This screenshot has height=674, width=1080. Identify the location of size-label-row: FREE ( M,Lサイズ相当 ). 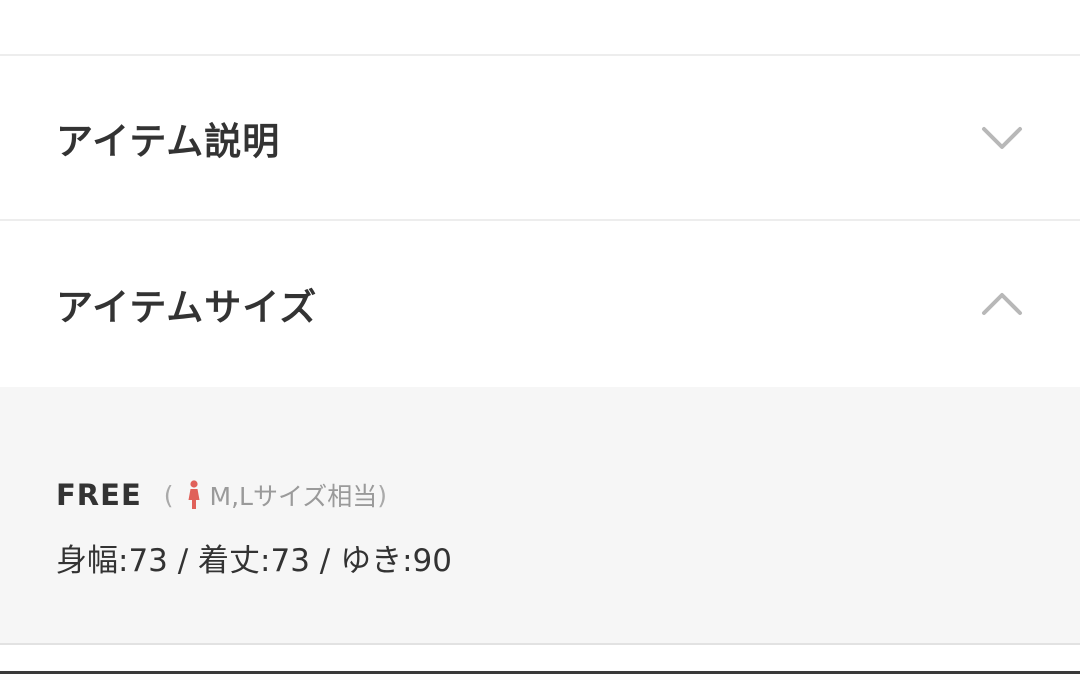
(221, 495).